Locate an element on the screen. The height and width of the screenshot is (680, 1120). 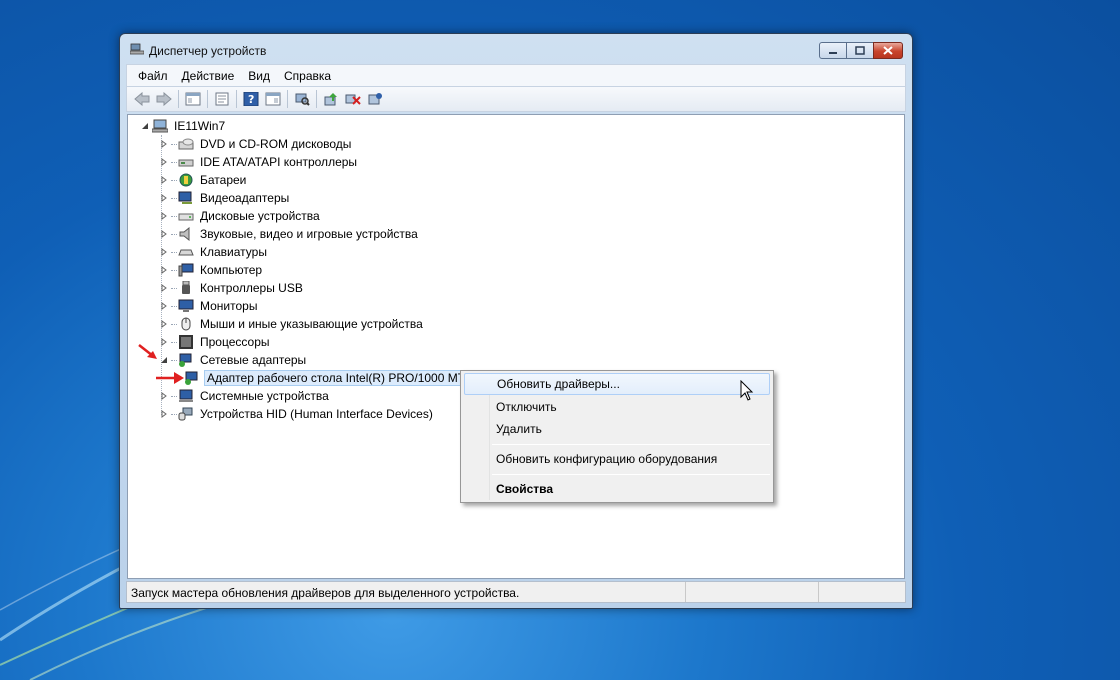
menu-disable: Отключить is located at coordinates (617, 407).